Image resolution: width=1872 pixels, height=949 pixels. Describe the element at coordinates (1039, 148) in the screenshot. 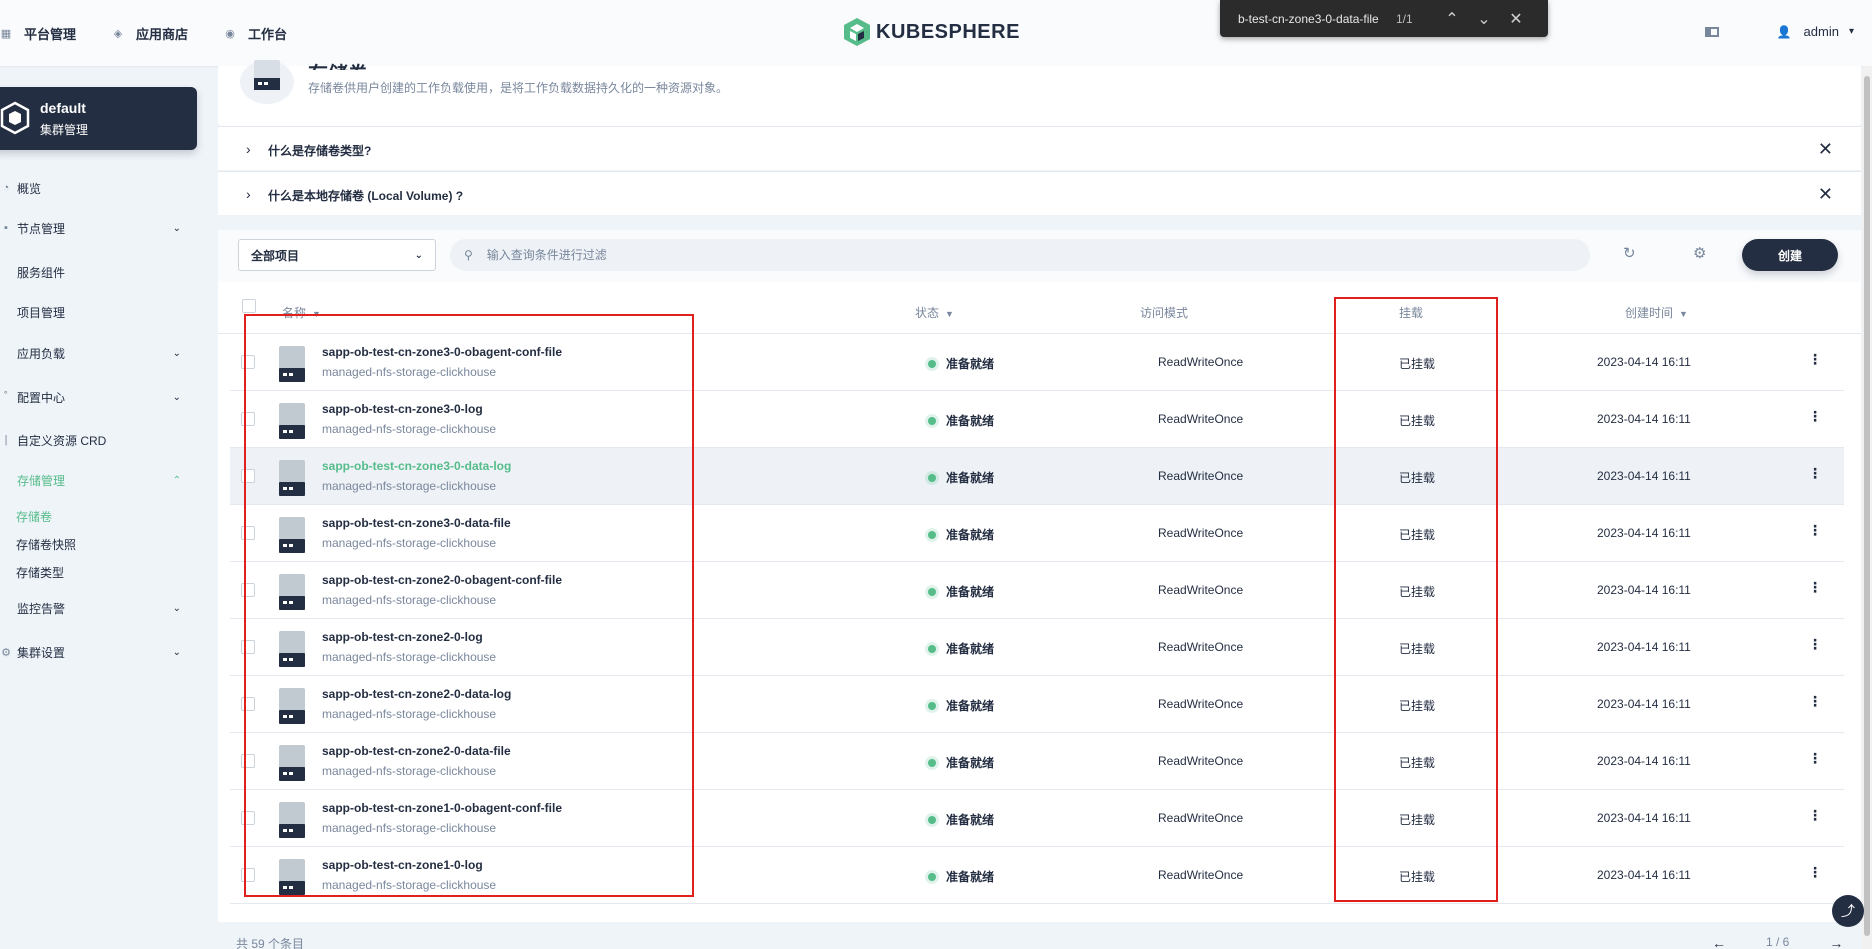

I see `tip-volume-types: › 什么是存储卷类型? ✕` at that location.